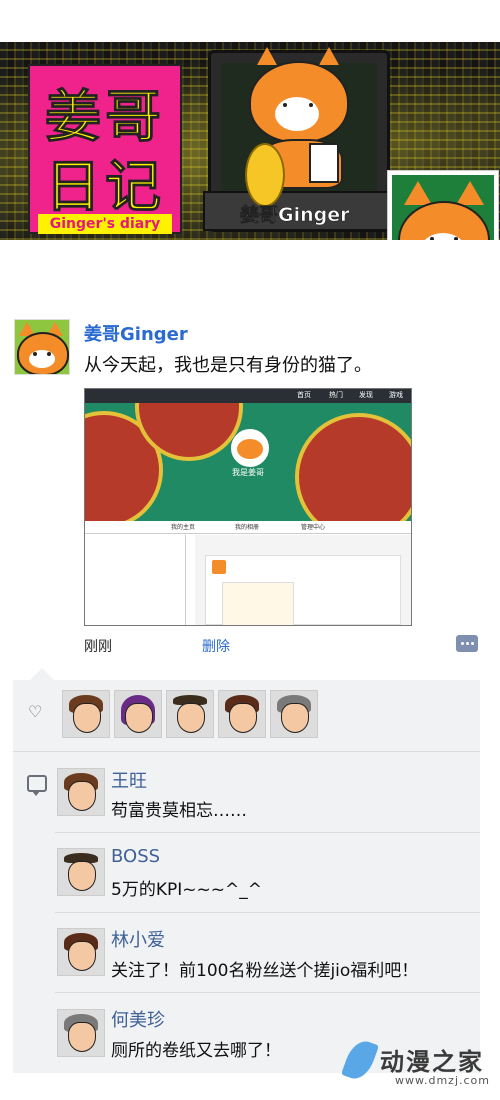  What do you see at coordinates (216, 646) in the screenshot?
I see `delete-link: 删除` at bounding box center [216, 646].